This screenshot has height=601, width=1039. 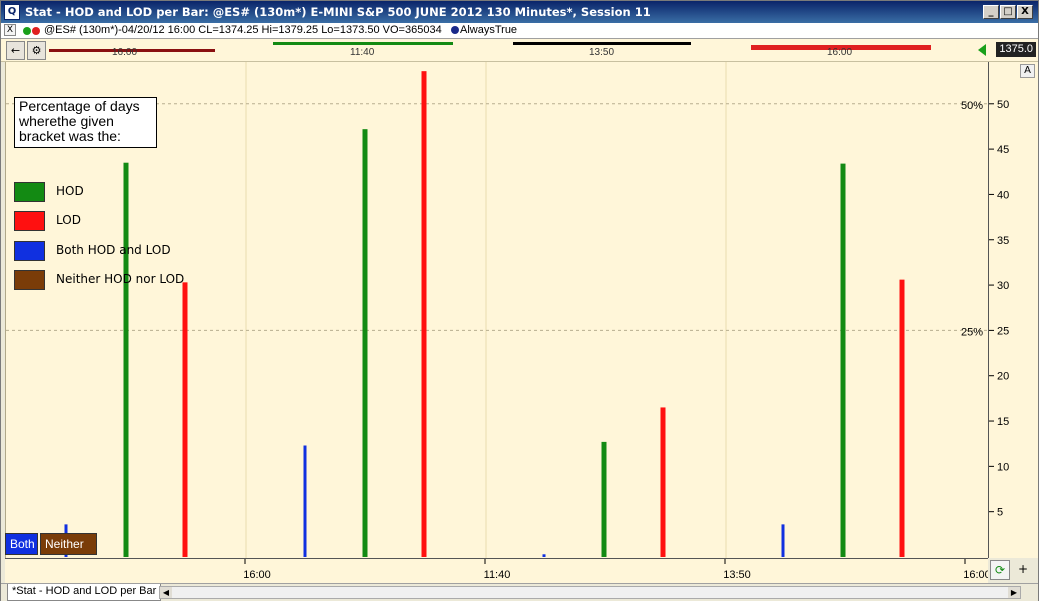 I want to click on y-tick-label: 25, so click(x=1003, y=331).